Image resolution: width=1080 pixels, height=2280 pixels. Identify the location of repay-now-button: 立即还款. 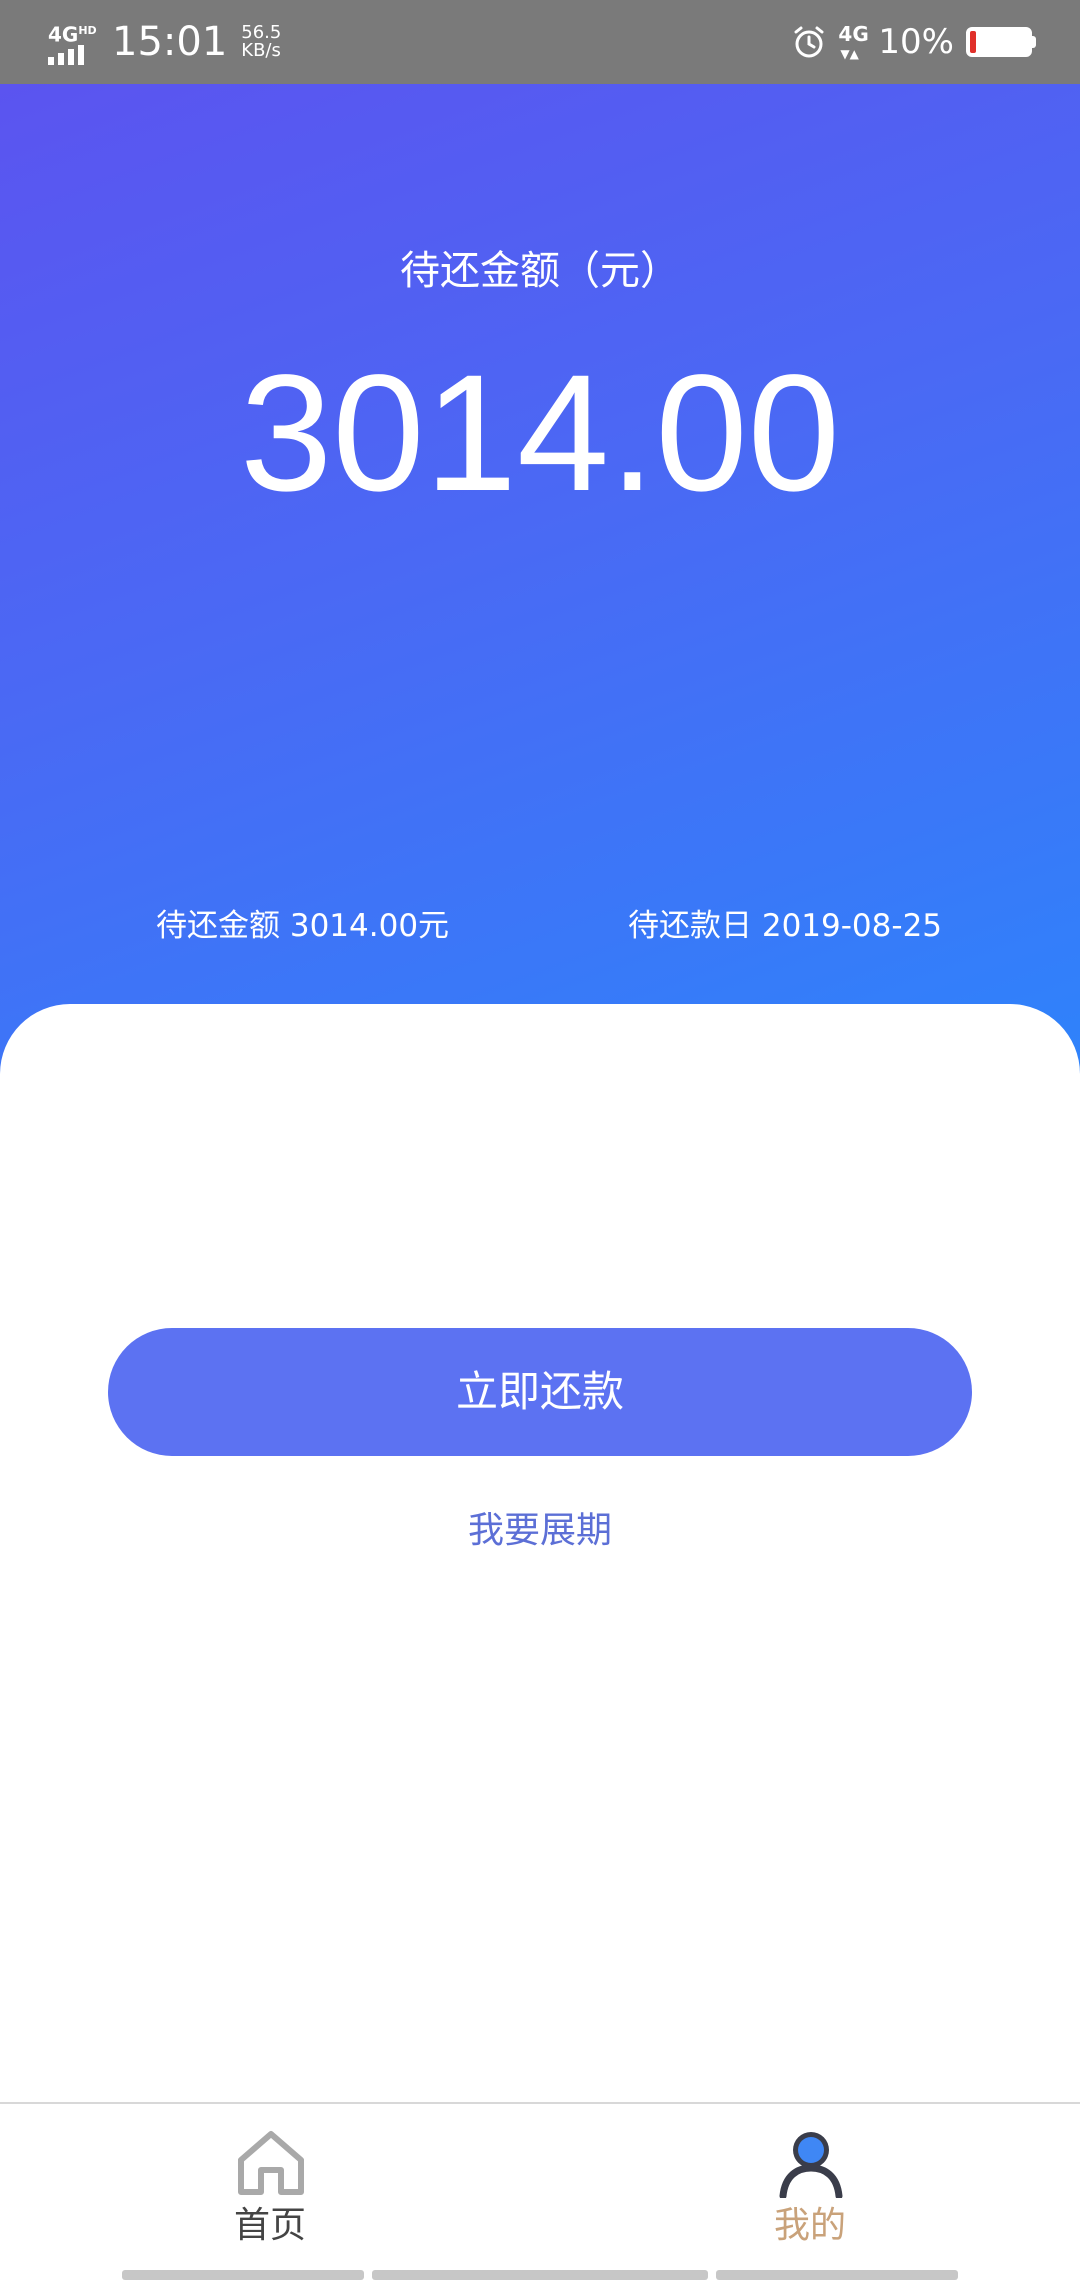
(540, 1392).